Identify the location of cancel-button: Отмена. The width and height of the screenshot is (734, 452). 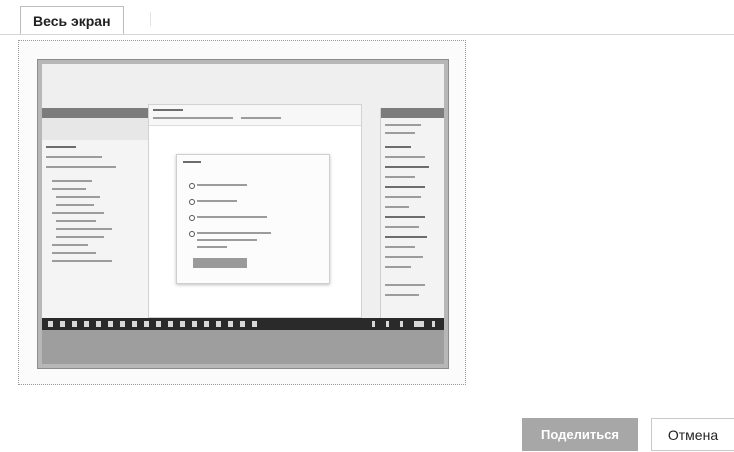
(692, 434).